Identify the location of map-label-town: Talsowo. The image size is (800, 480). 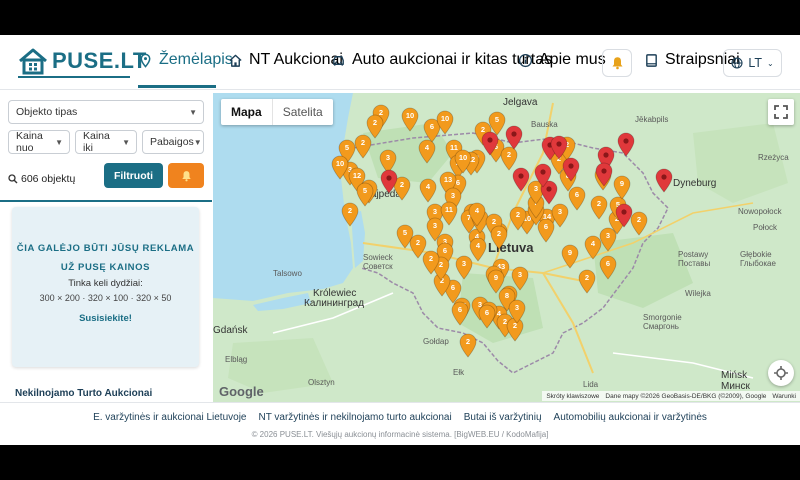
(287, 273).